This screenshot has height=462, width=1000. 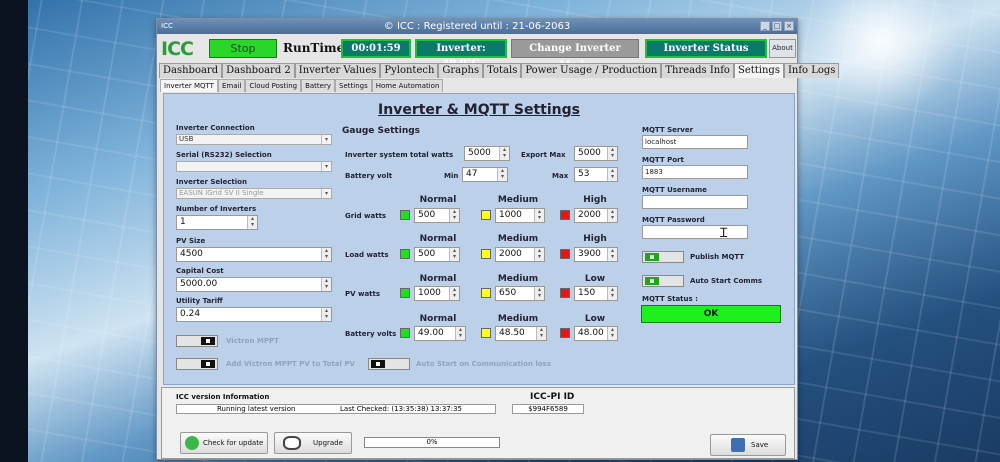 What do you see at coordinates (520, 254) in the screenshot?
I see `load-medium-spinner: 2000 ▴ ▾` at bounding box center [520, 254].